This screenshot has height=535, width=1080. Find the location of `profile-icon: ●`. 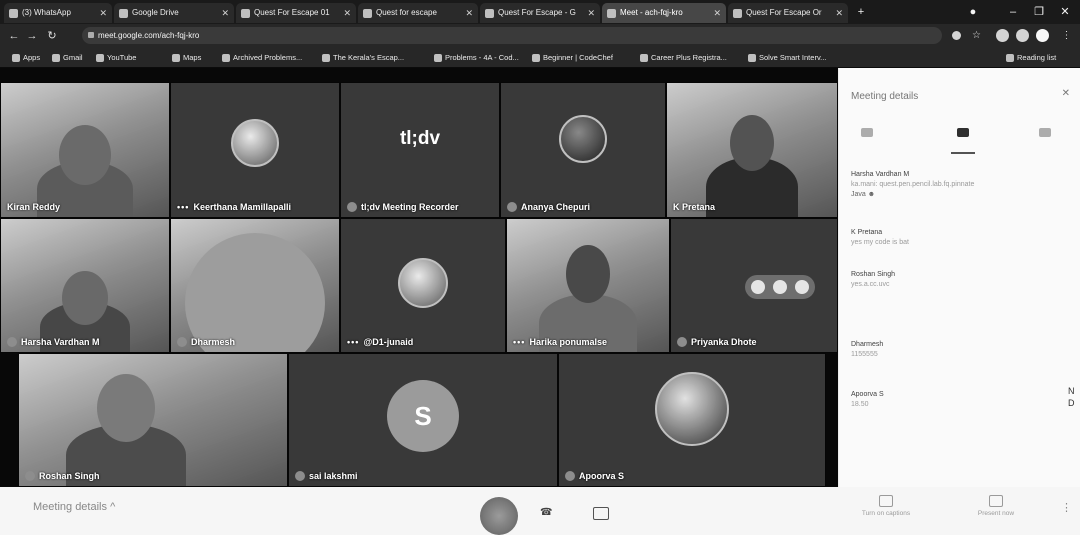

profile-icon: ● is located at coordinates (973, 12).